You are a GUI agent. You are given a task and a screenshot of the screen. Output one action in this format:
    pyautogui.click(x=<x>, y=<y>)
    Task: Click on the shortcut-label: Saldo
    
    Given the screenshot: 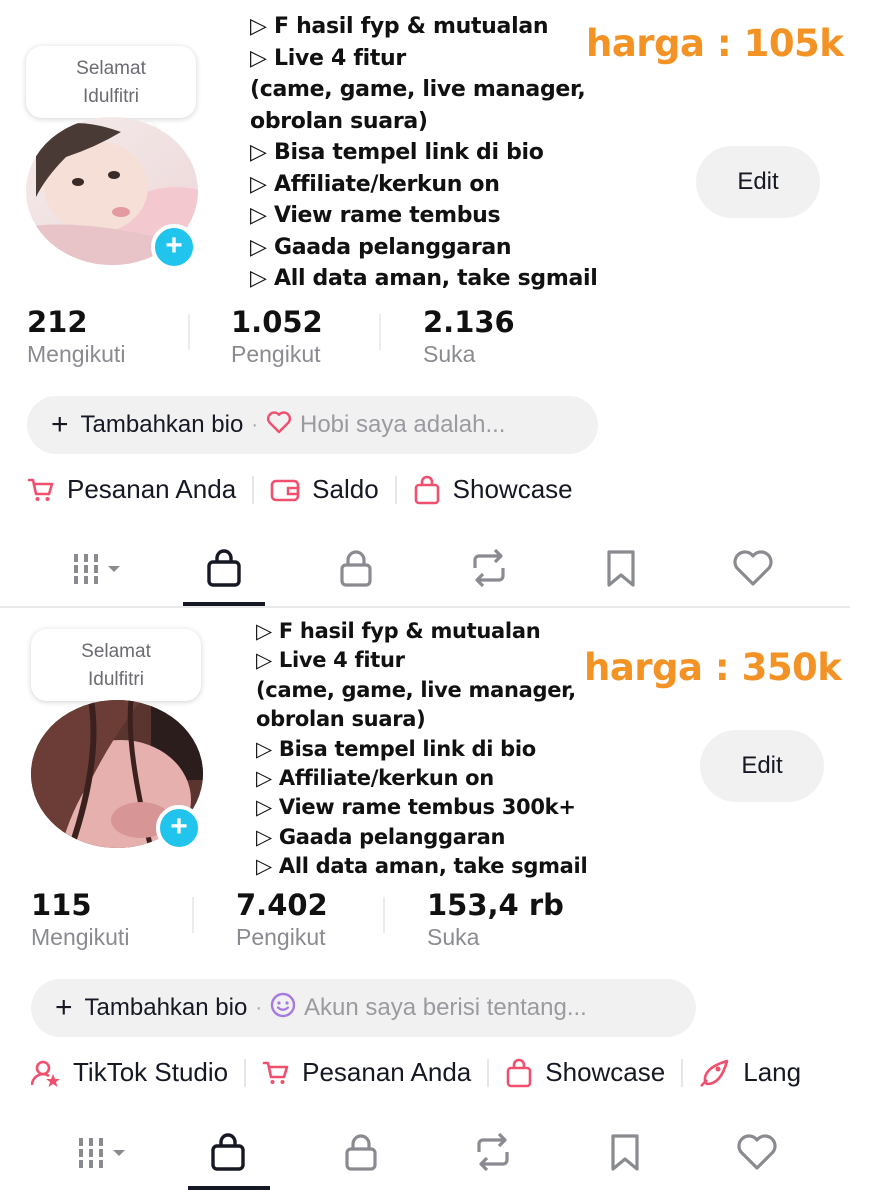 What is the action you would take?
    pyautogui.click(x=345, y=489)
    